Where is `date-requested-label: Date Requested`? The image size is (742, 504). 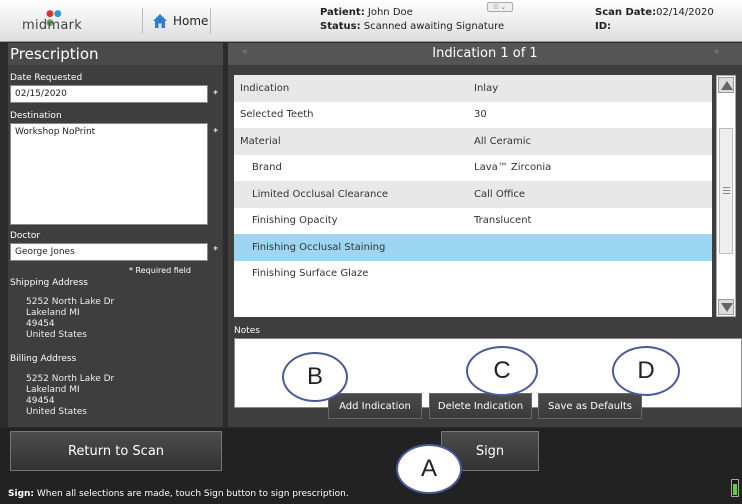 date-requested-label: Date Requested is located at coordinates (46, 78).